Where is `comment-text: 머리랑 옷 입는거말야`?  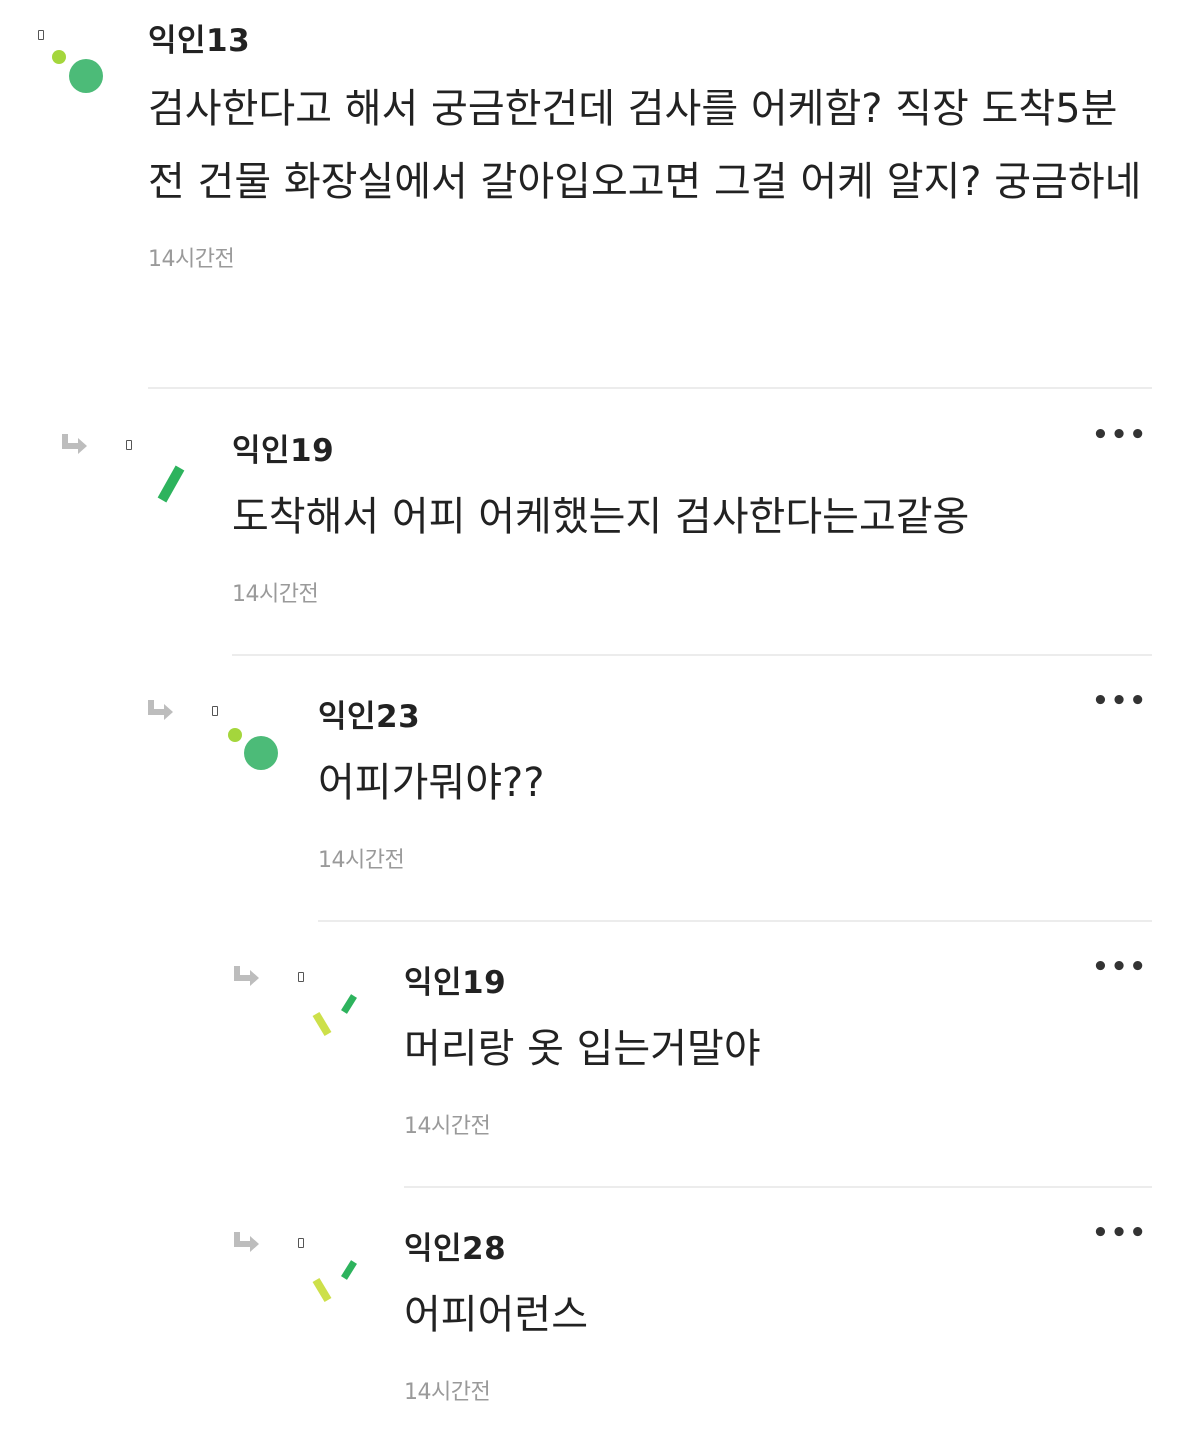 comment-text: 머리랑 옷 입는거말야 is located at coordinates (582, 1049).